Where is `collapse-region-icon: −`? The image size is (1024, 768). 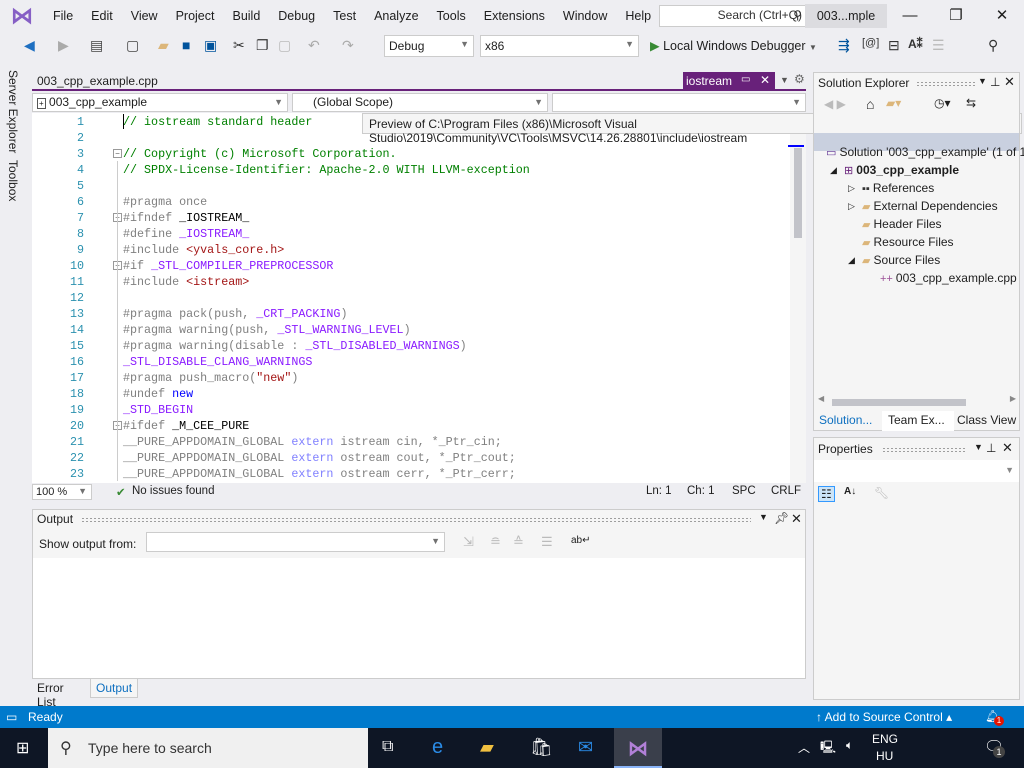 collapse-region-icon: − is located at coordinates (117, 153).